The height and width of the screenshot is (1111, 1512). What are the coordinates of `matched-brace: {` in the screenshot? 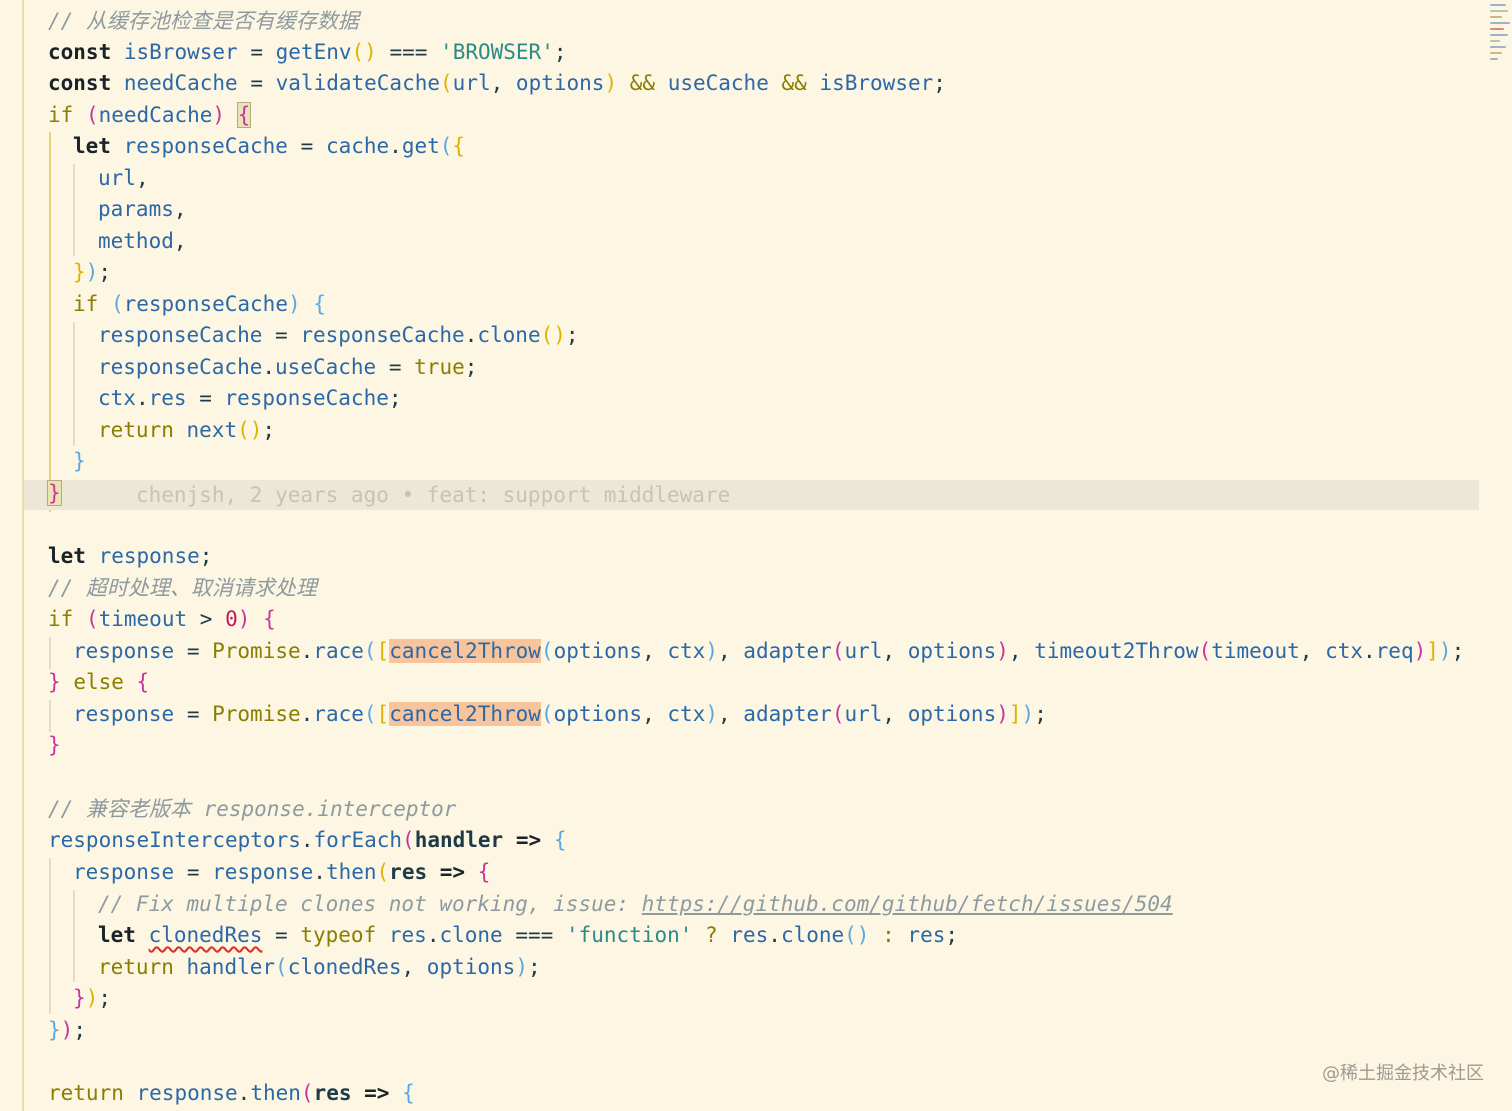 It's located at (244, 115).